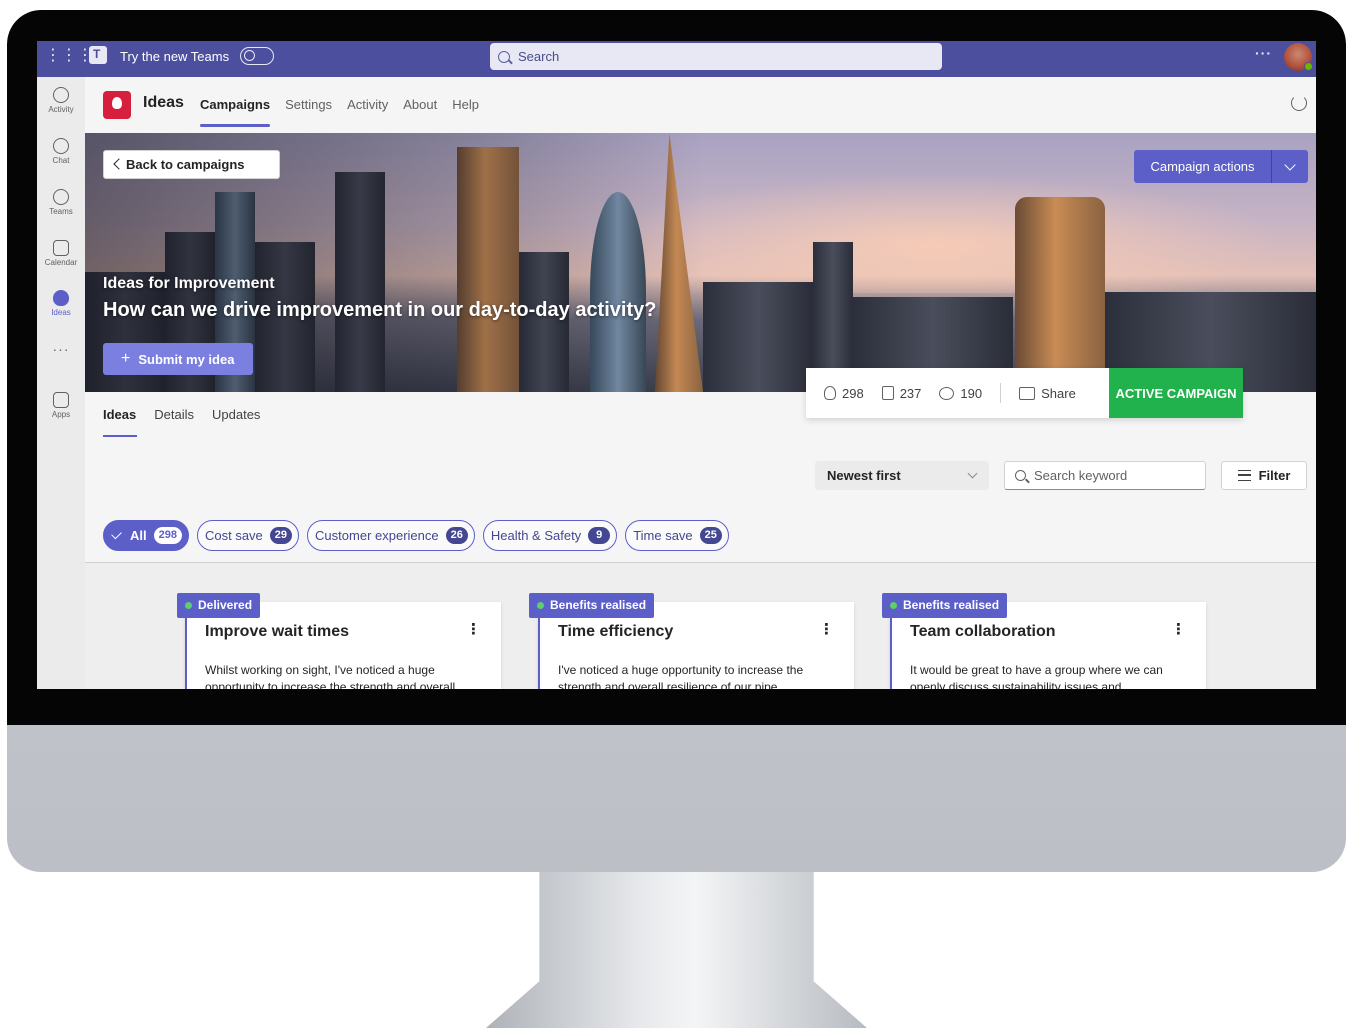 This screenshot has width=1349, height=1028. I want to click on idea-title: Time efficiency, so click(616, 631).